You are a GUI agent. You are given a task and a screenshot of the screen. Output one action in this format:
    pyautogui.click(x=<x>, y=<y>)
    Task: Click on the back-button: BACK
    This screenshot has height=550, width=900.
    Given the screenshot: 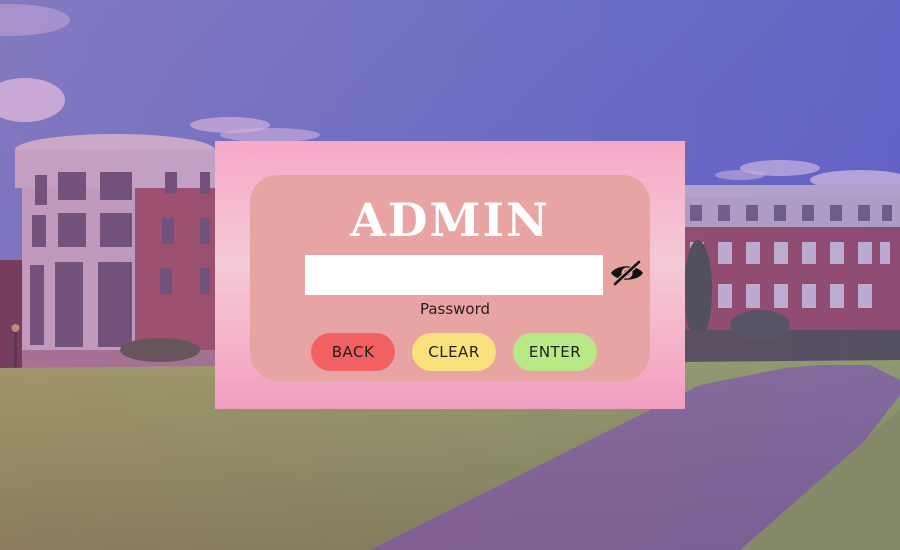 What is the action you would take?
    pyautogui.click(x=353, y=352)
    